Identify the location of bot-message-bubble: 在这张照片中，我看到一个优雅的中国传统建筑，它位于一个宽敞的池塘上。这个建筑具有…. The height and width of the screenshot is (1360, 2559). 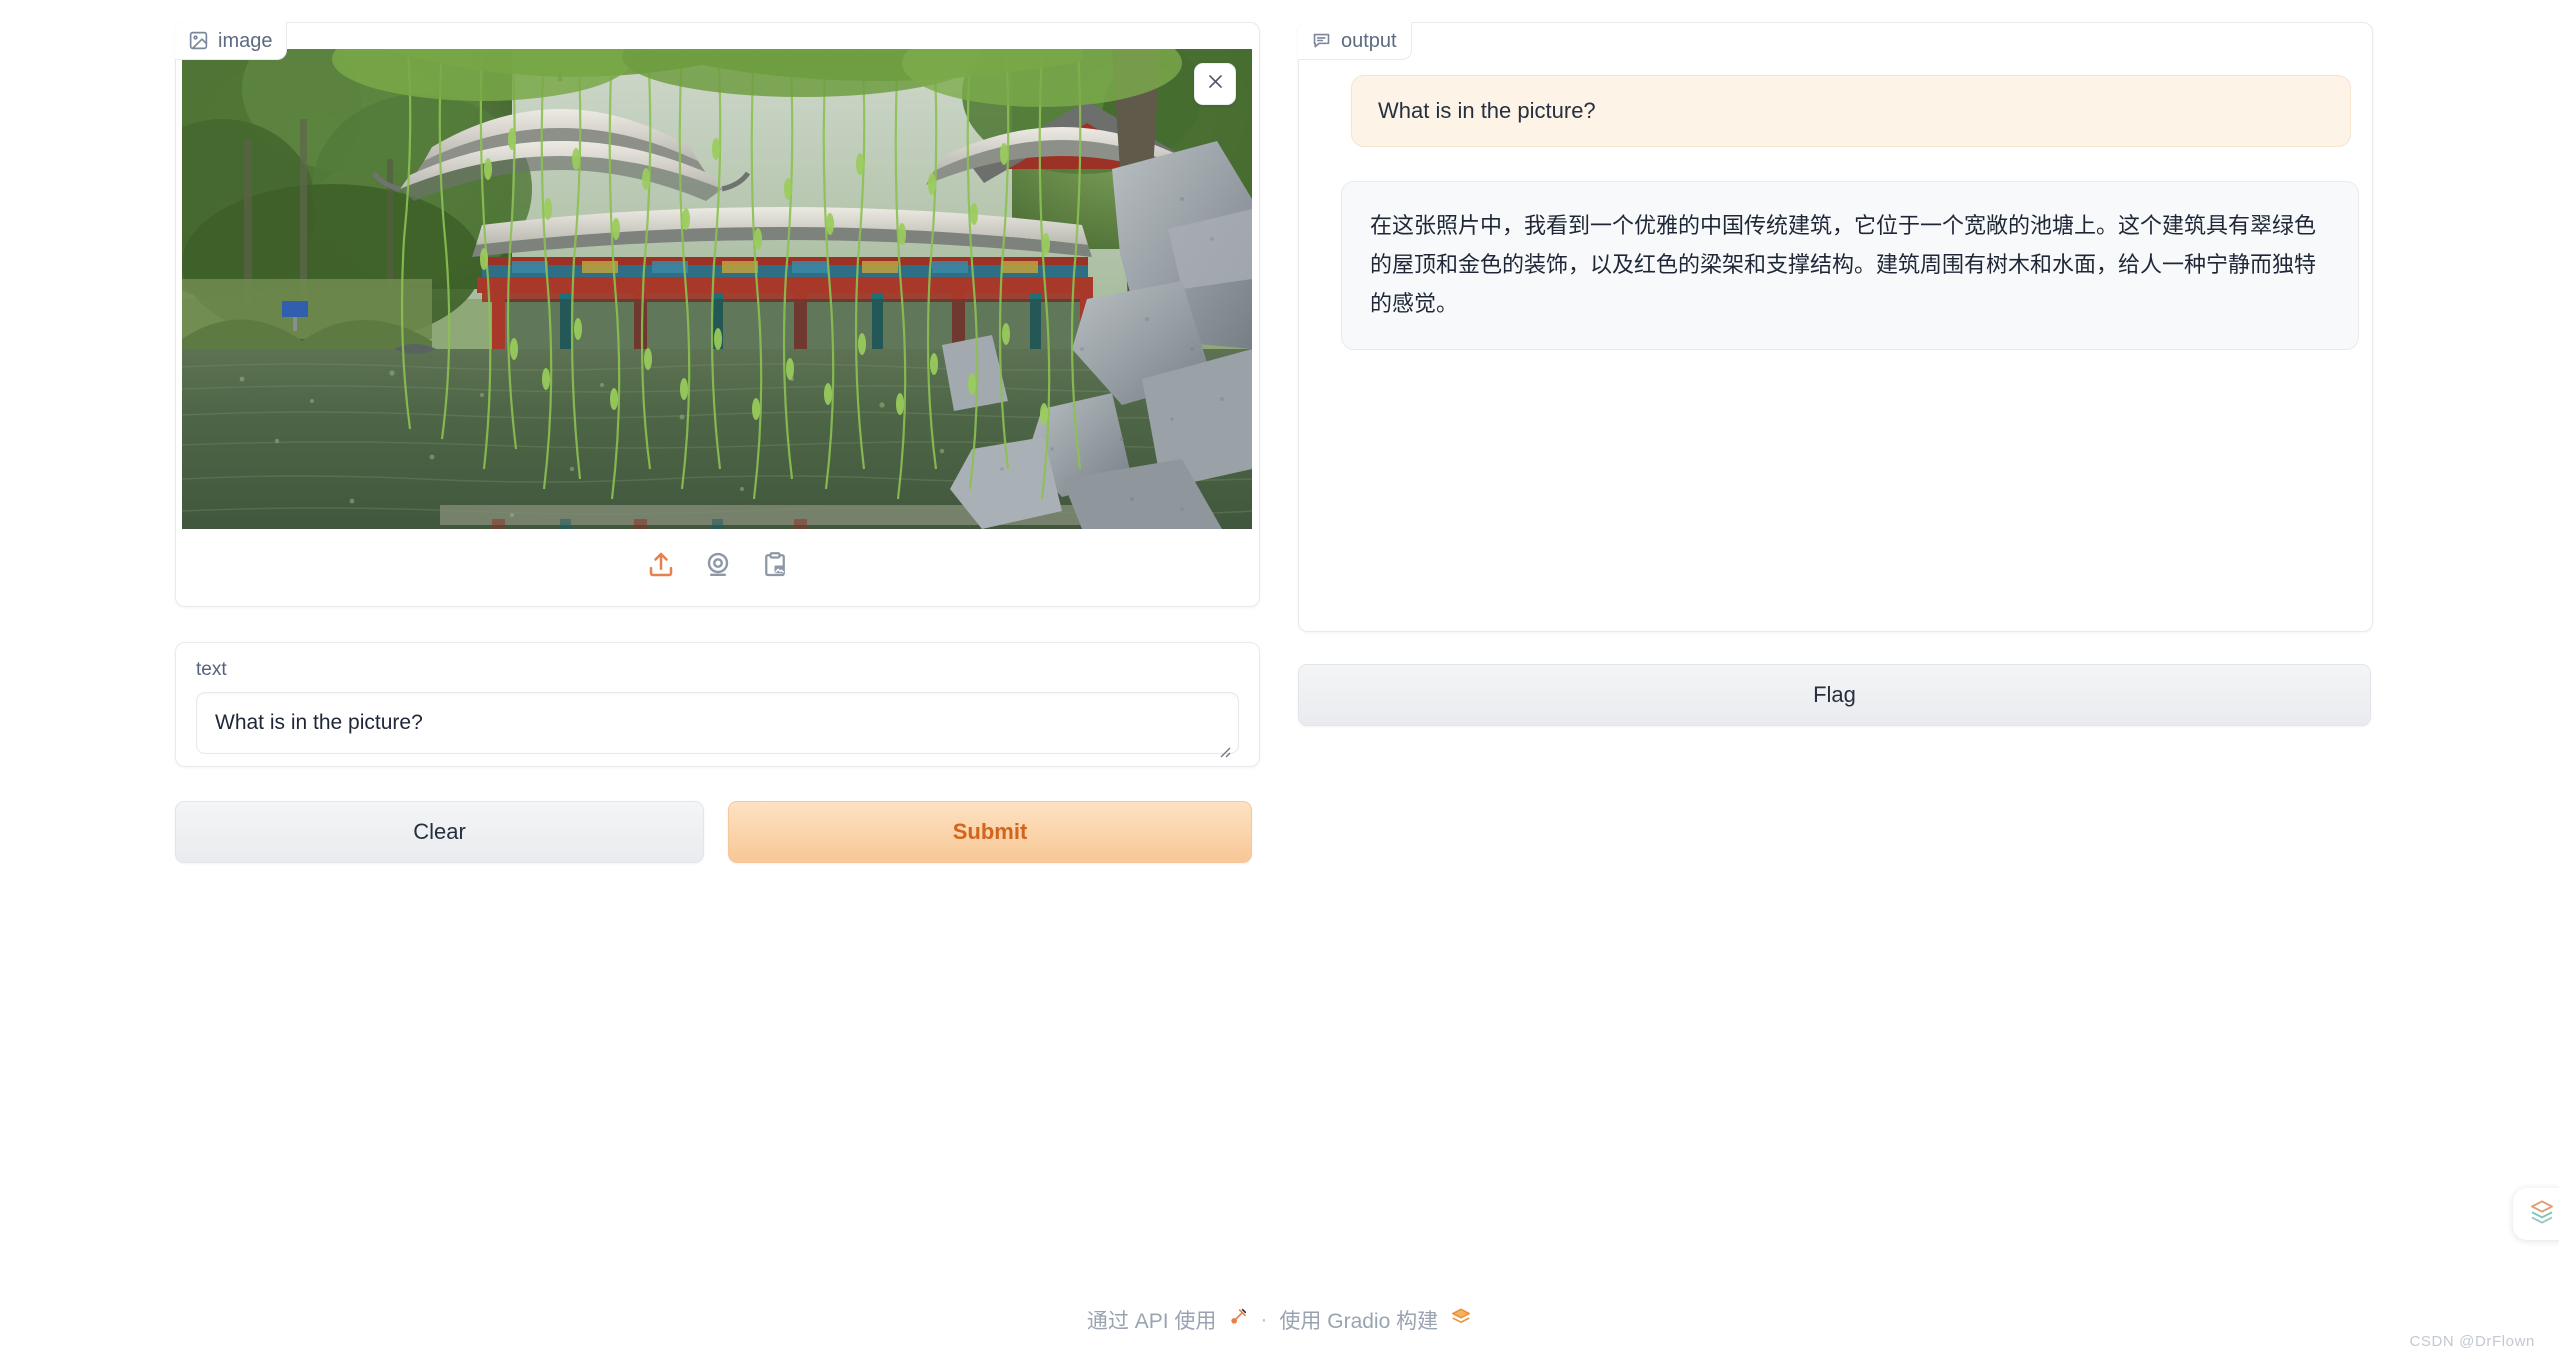
(1850, 266).